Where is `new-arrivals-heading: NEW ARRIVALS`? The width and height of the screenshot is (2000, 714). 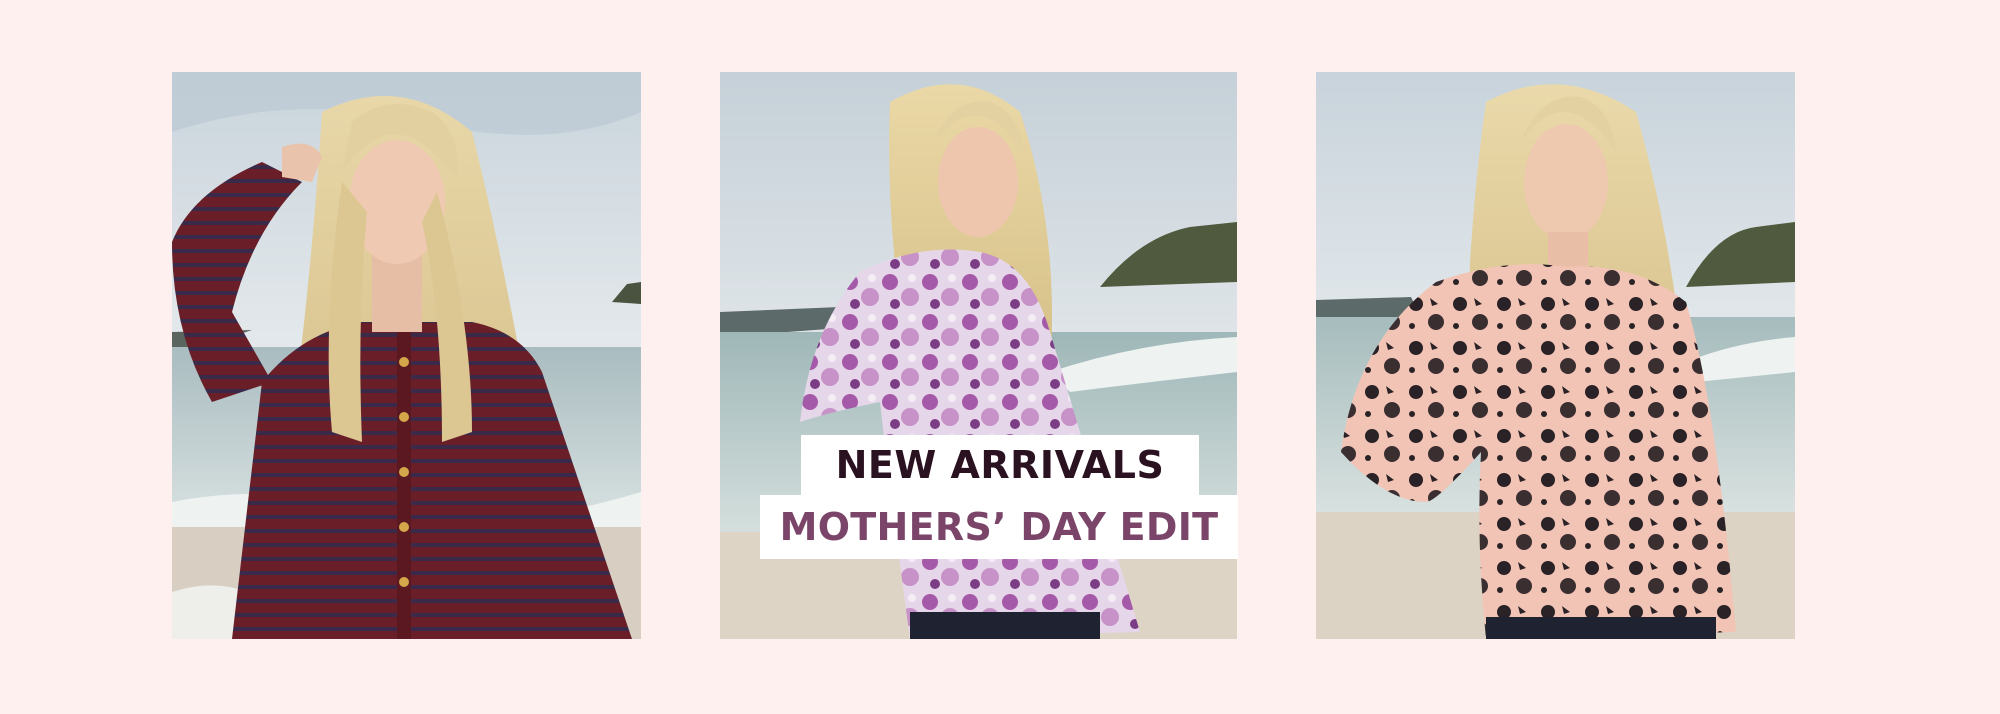 new-arrivals-heading: NEW ARRIVALS is located at coordinates (1000, 465).